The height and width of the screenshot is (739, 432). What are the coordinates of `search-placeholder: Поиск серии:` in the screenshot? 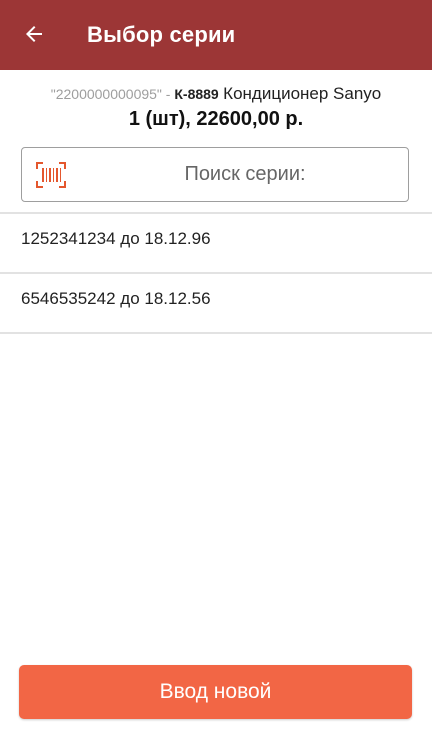 It's located at (245, 174).